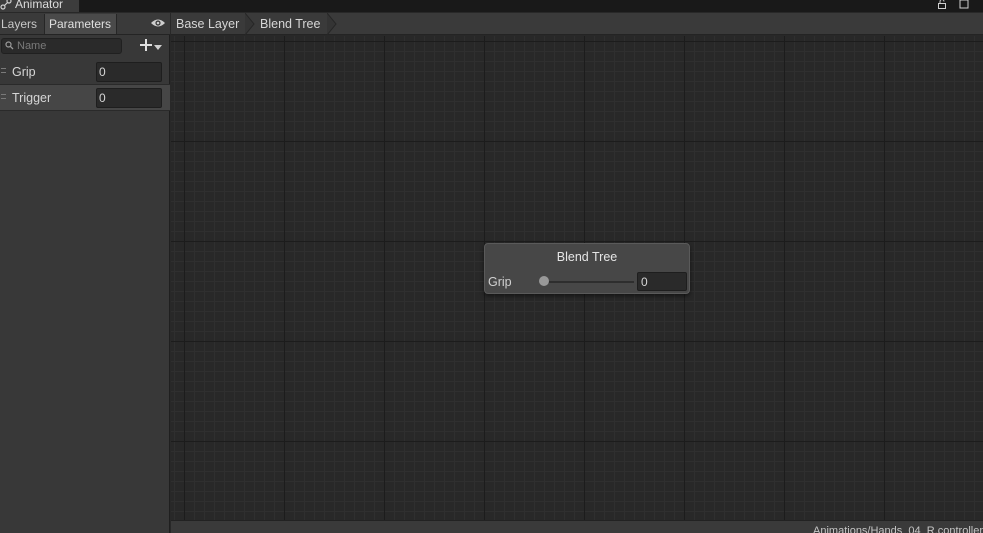 The height and width of the screenshot is (533, 983). Describe the element at coordinates (898, 529) in the screenshot. I see `controller-path: Animations/Hands_04_R.controller` at that location.